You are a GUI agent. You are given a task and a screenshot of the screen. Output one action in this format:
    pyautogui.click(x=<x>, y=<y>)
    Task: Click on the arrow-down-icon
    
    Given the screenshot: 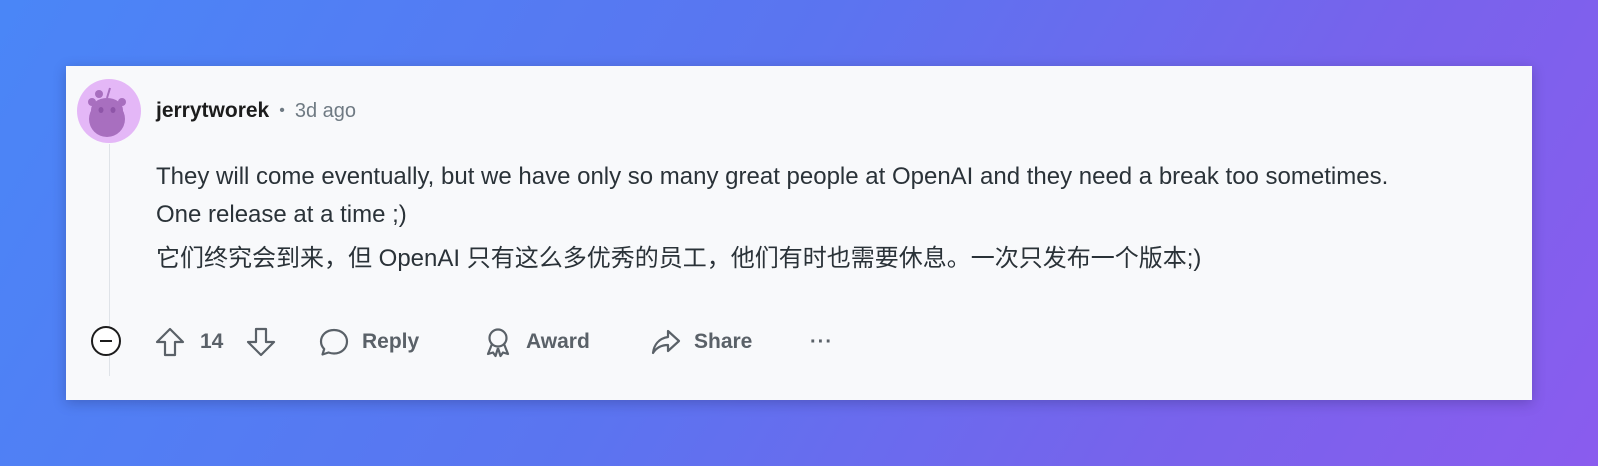 What is the action you would take?
    pyautogui.click(x=261, y=342)
    